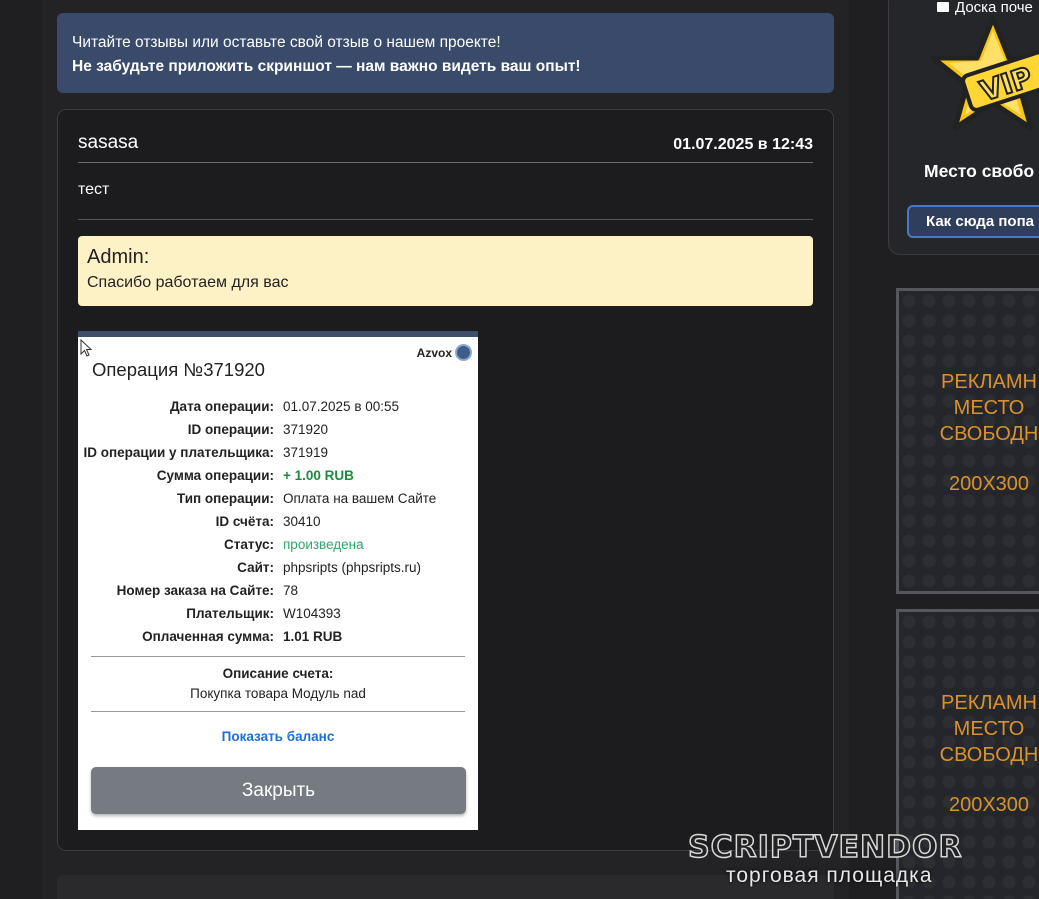 The image size is (1039, 899). Describe the element at coordinates (445, 271) in the screenshot. I see `admin-reply: Admin: Спасибо работаем для вас` at that location.